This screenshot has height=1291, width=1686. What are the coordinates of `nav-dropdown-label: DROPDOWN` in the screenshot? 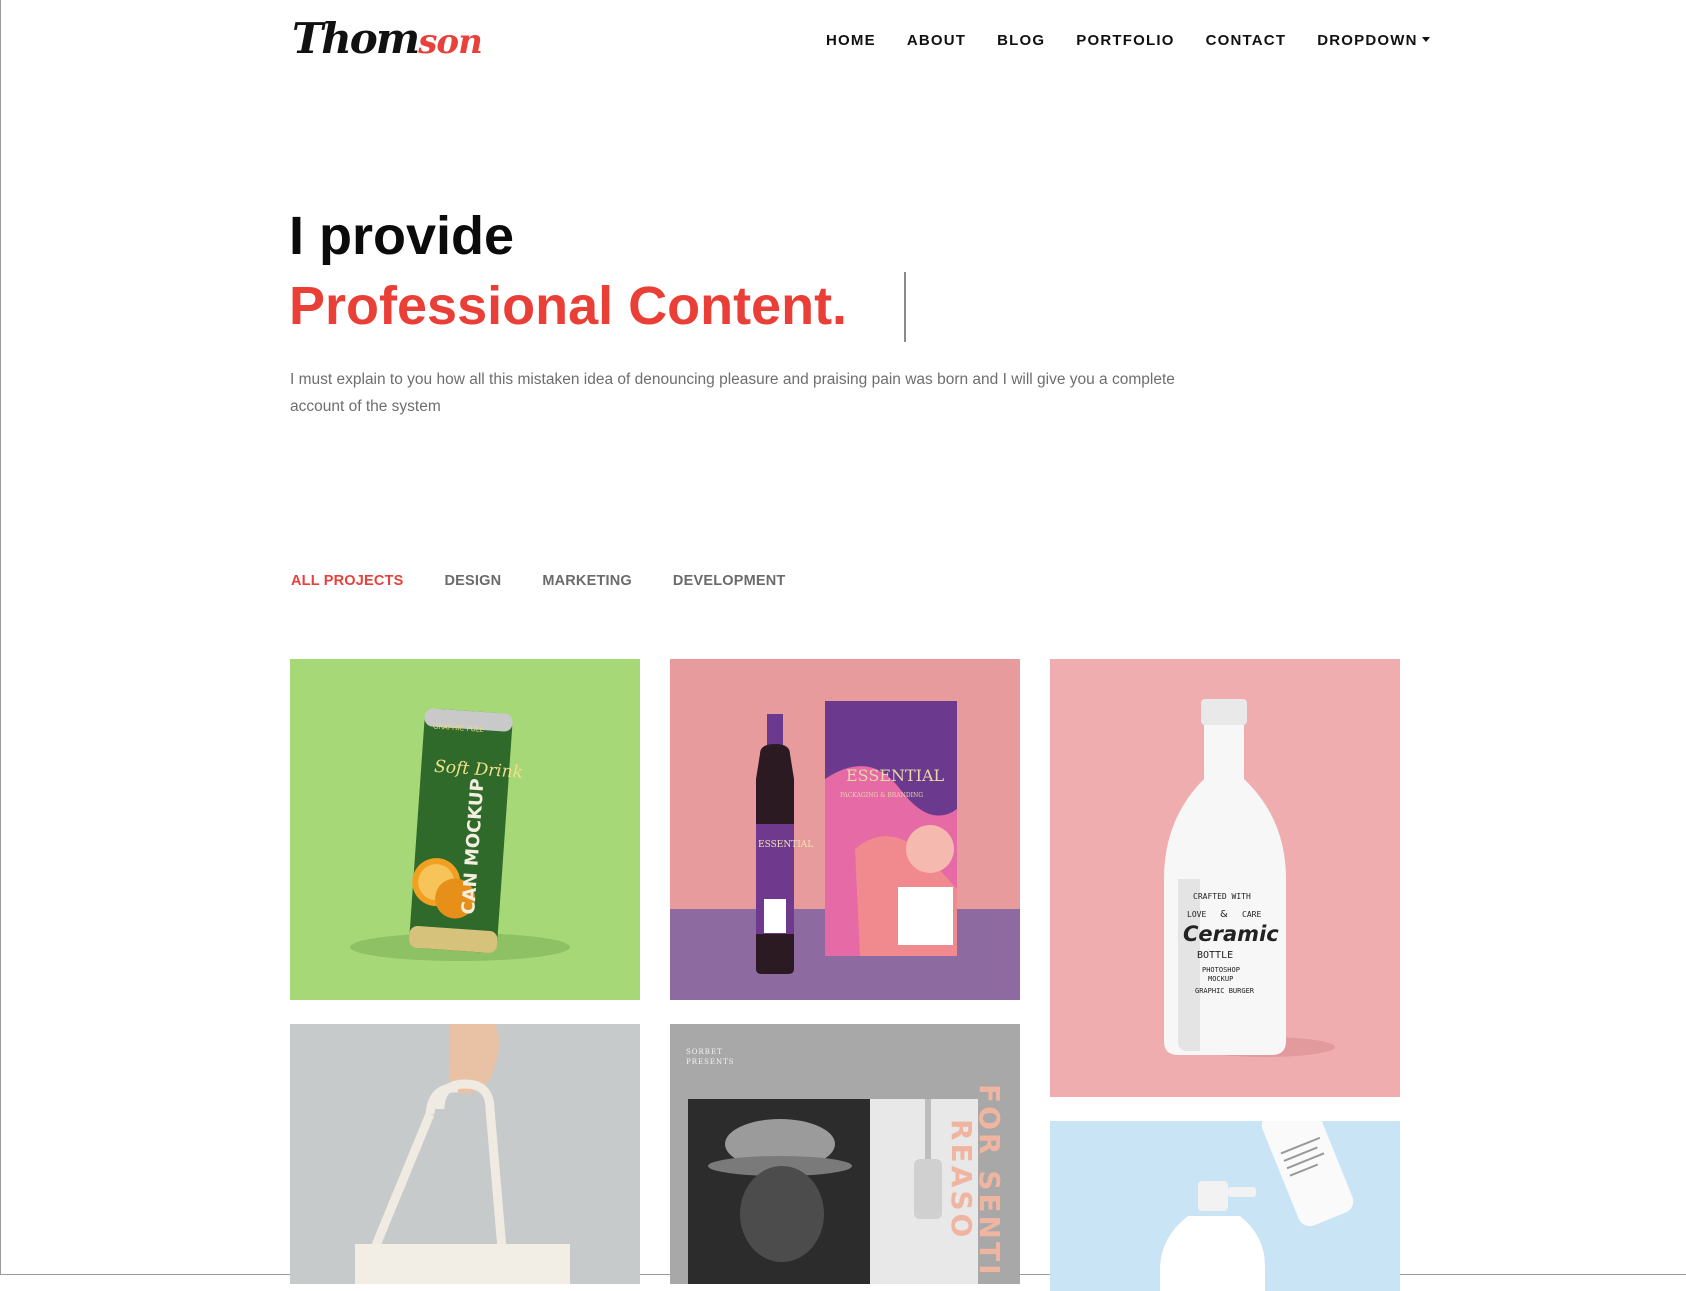 It's located at (1367, 40).